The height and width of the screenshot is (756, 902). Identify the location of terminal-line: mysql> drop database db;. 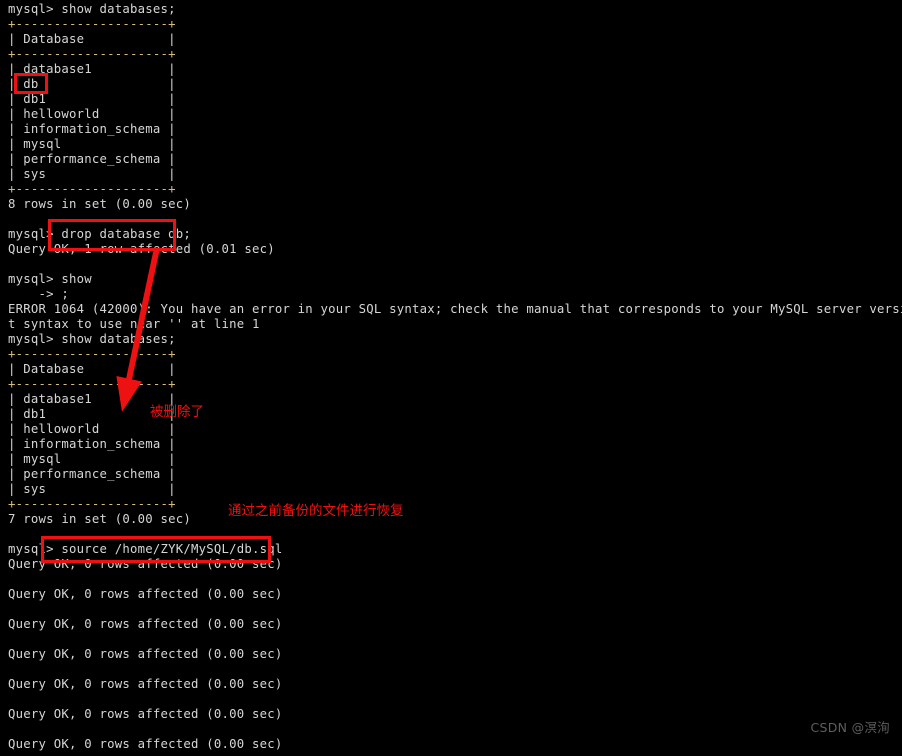
(99, 234).